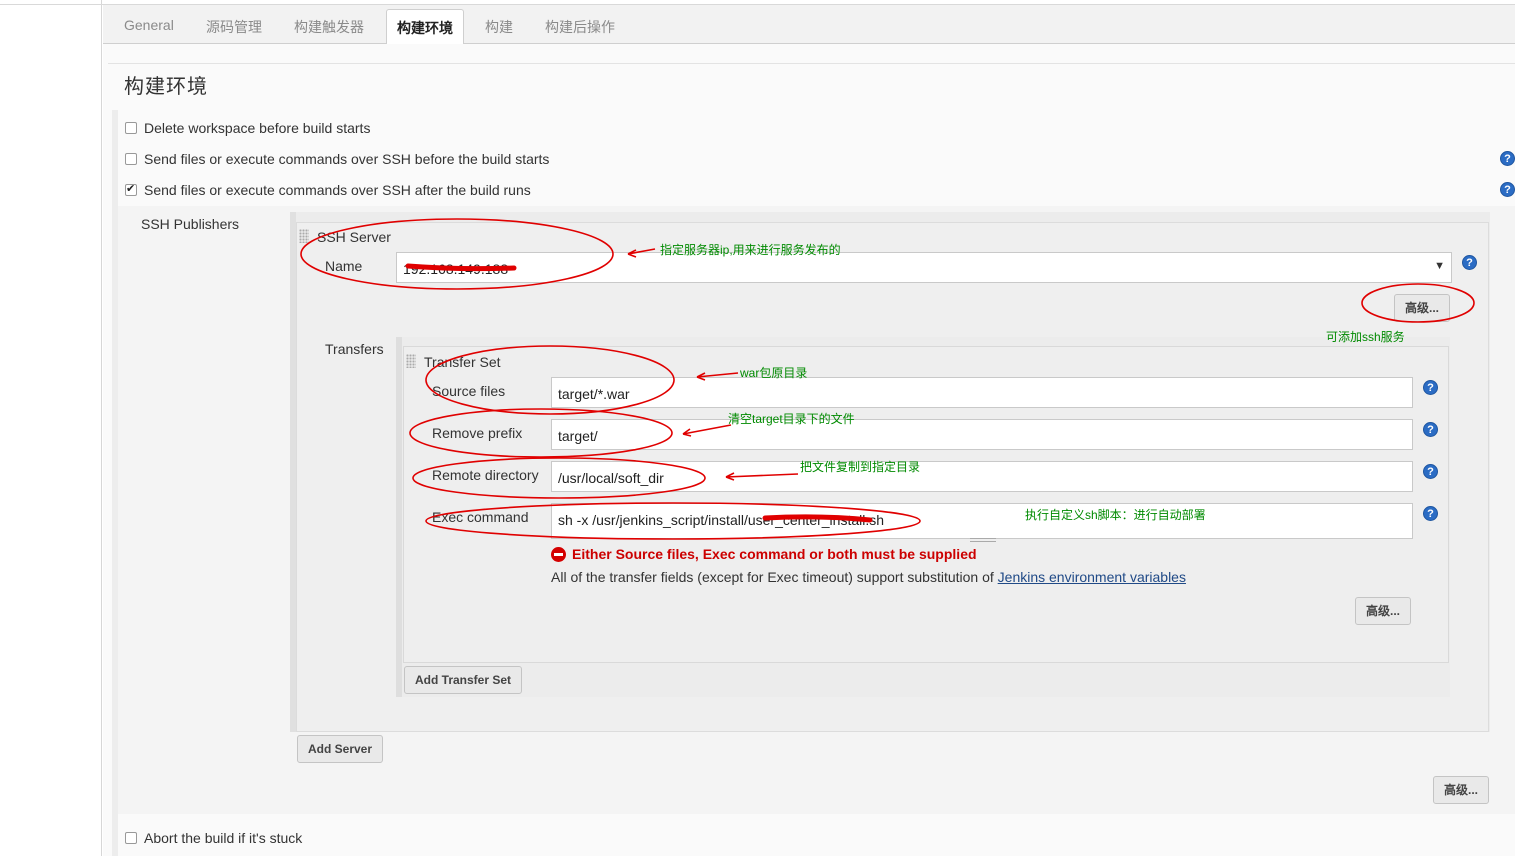 Image resolution: width=1515 pixels, height=856 pixels. I want to click on tab-post-build: 构建后操作, so click(580, 27).